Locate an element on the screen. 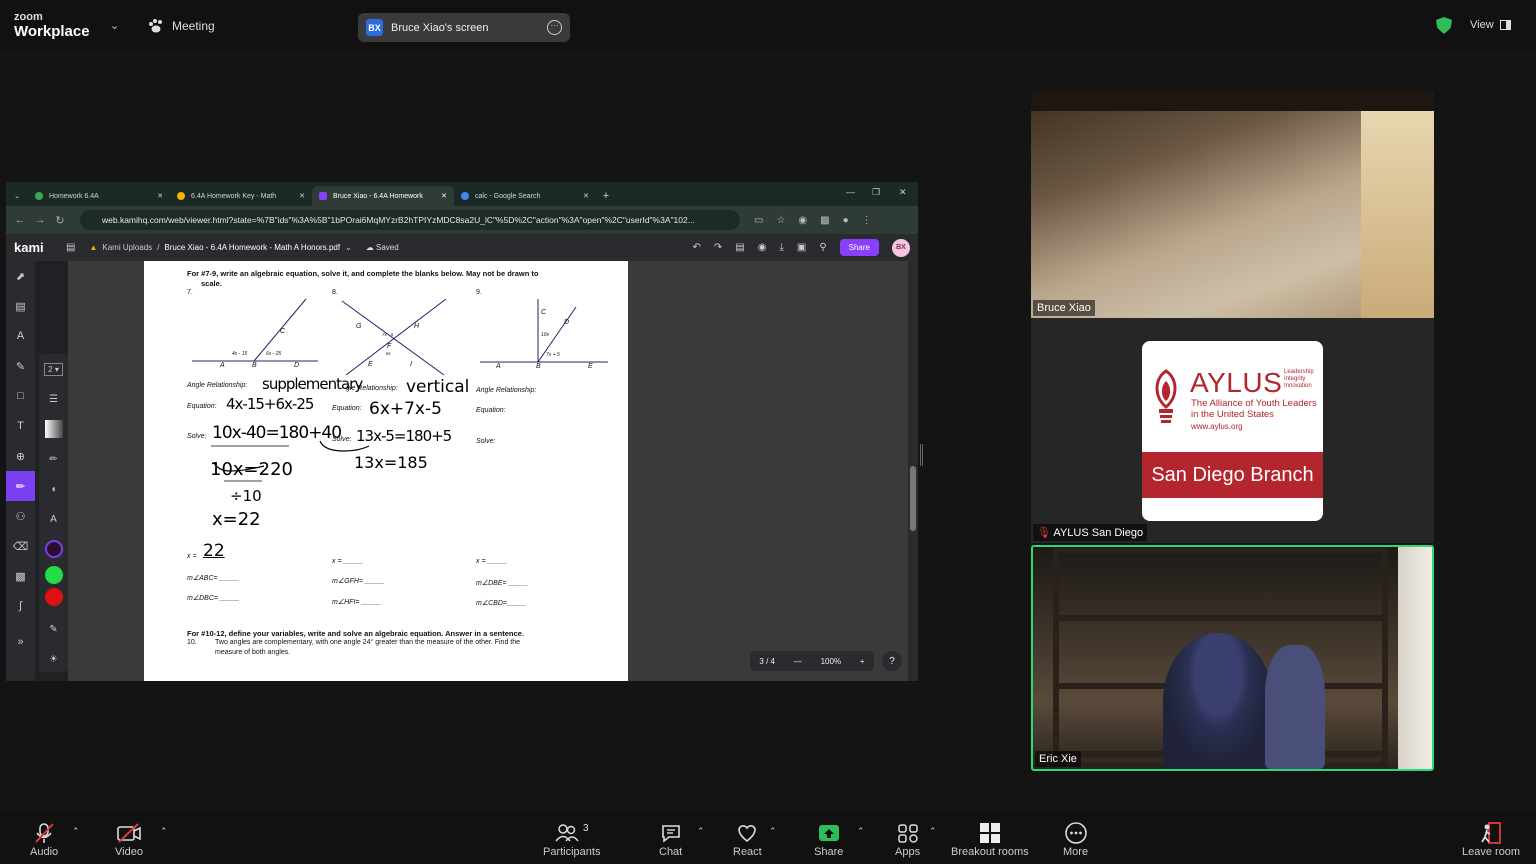  video-tile-bruce: Bruce Xiao is located at coordinates (1232, 204).